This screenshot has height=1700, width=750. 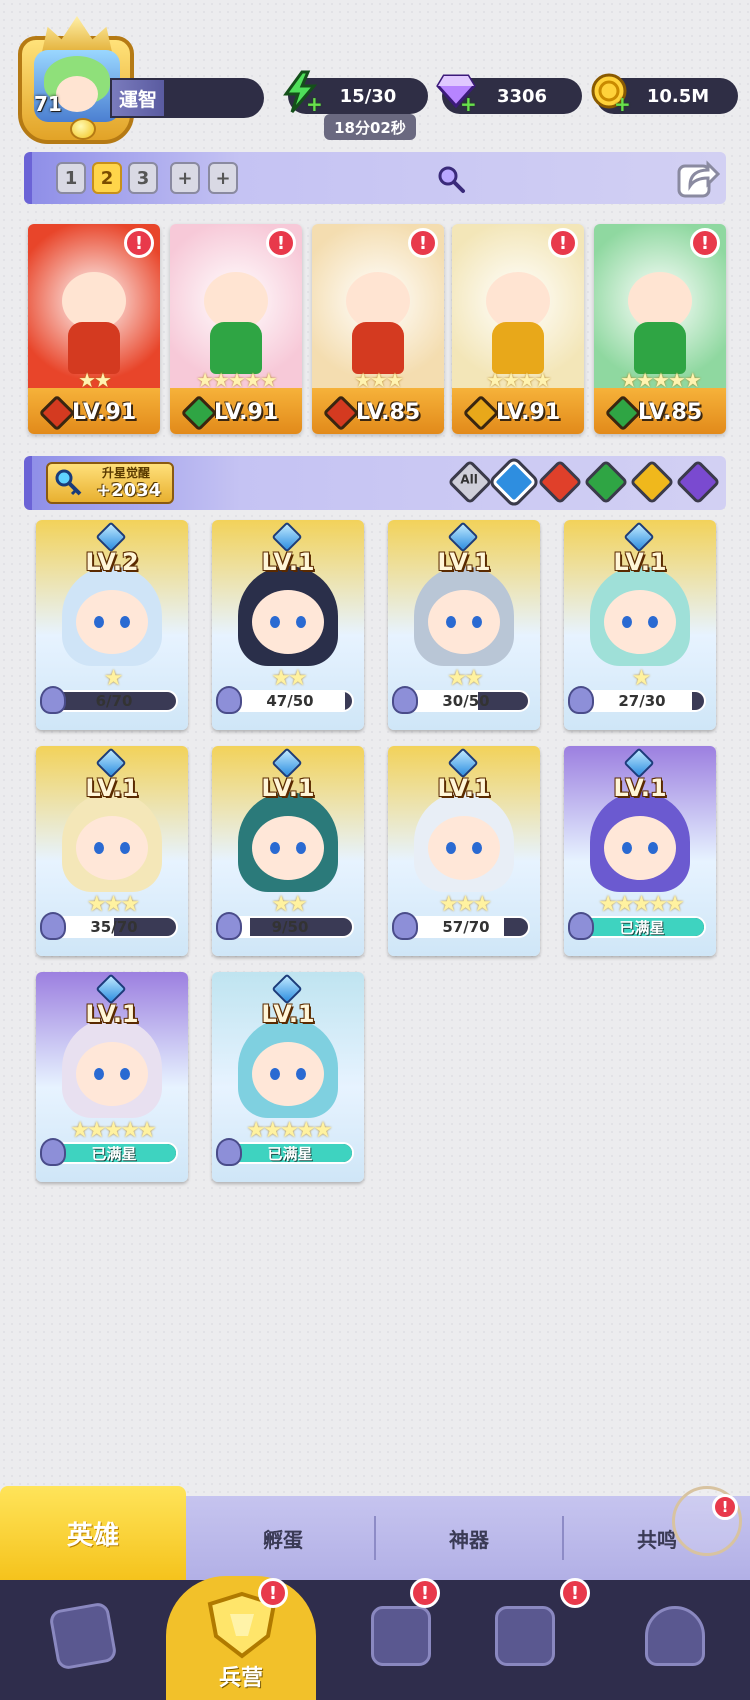 What do you see at coordinates (93, 1533) in the screenshot?
I see `tab-heroes: 英雄` at bounding box center [93, 1533].